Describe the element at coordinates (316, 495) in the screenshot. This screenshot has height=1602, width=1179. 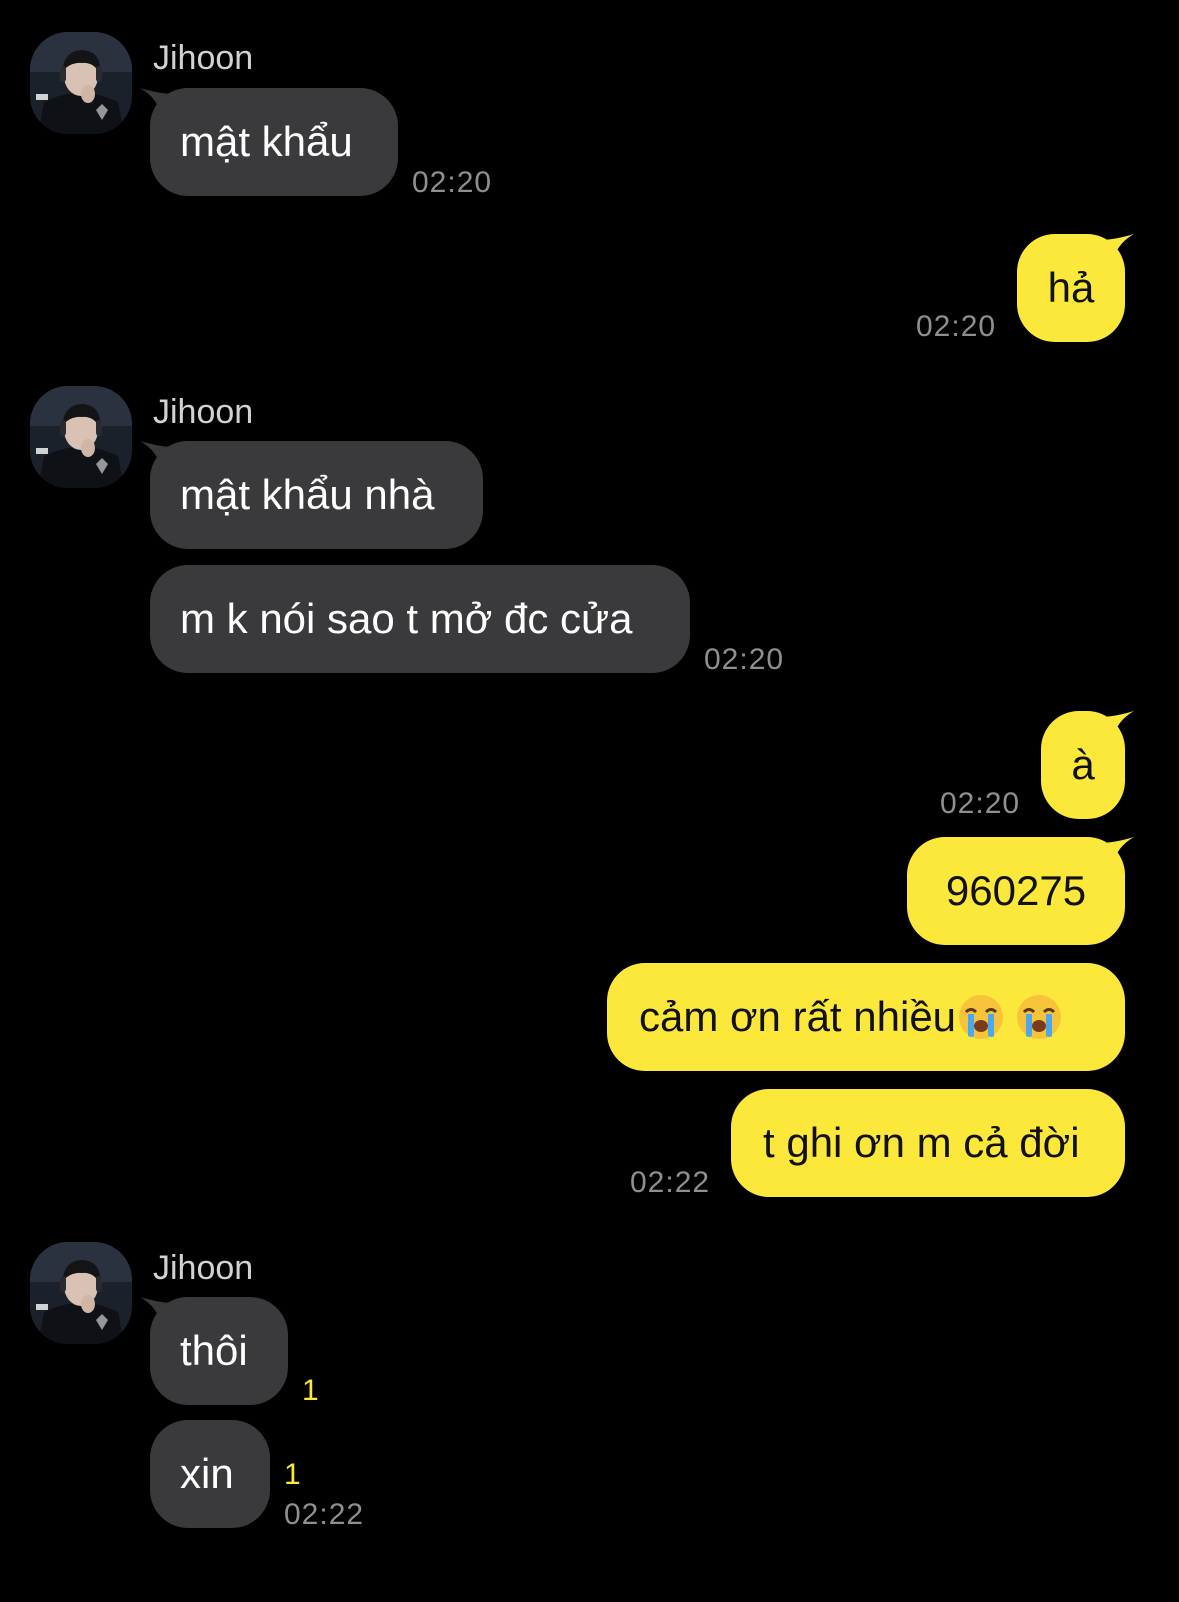
I see `incoming-message: mật khẩu nhà` at that location.